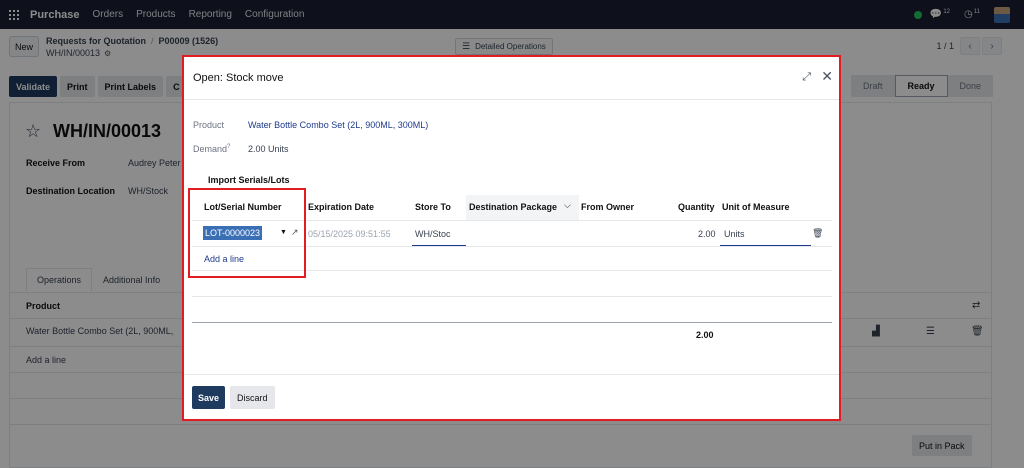  I want to click on col-quantity: Quantity, so click(696, 207).